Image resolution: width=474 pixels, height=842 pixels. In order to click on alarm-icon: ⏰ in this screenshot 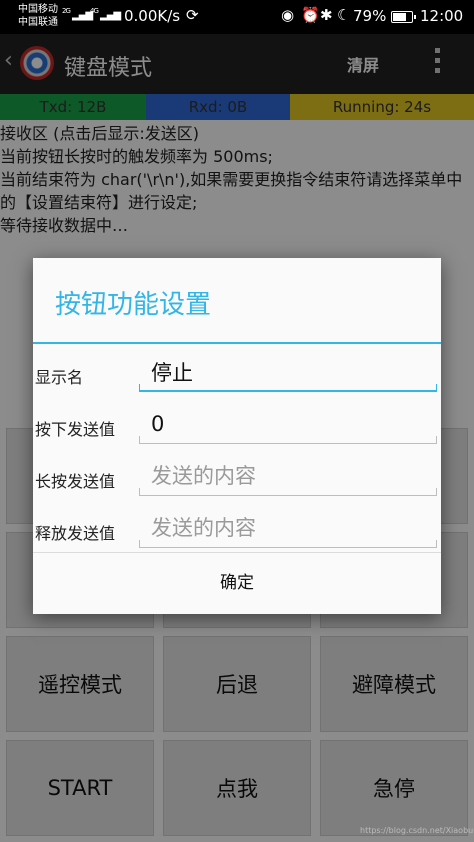, I will do `click(310, 15)`.